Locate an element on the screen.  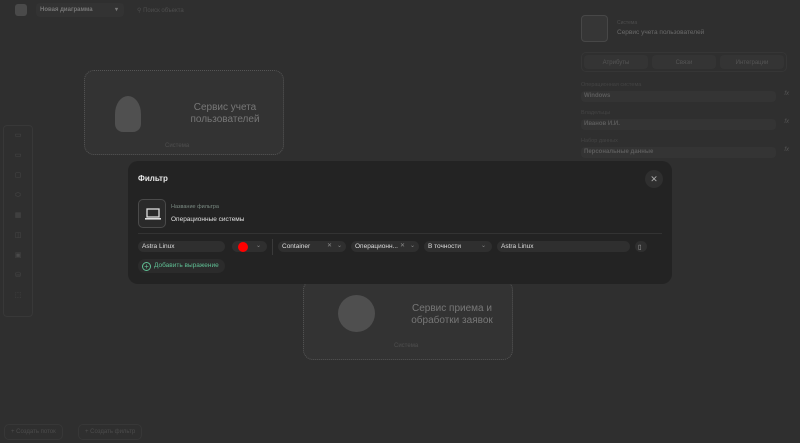
laptop-icon is located at coordinates (153, 214).